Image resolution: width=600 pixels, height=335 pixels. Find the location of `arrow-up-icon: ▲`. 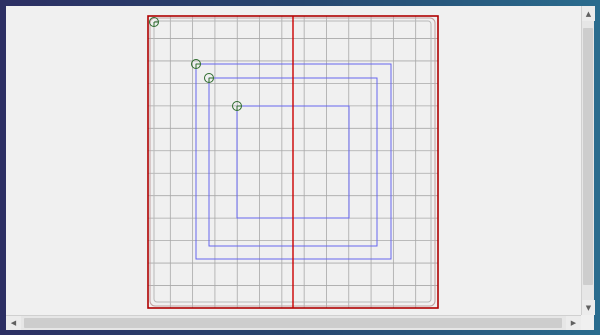

arrow-up-icon: ▲ is located at coordinates (588, 13).